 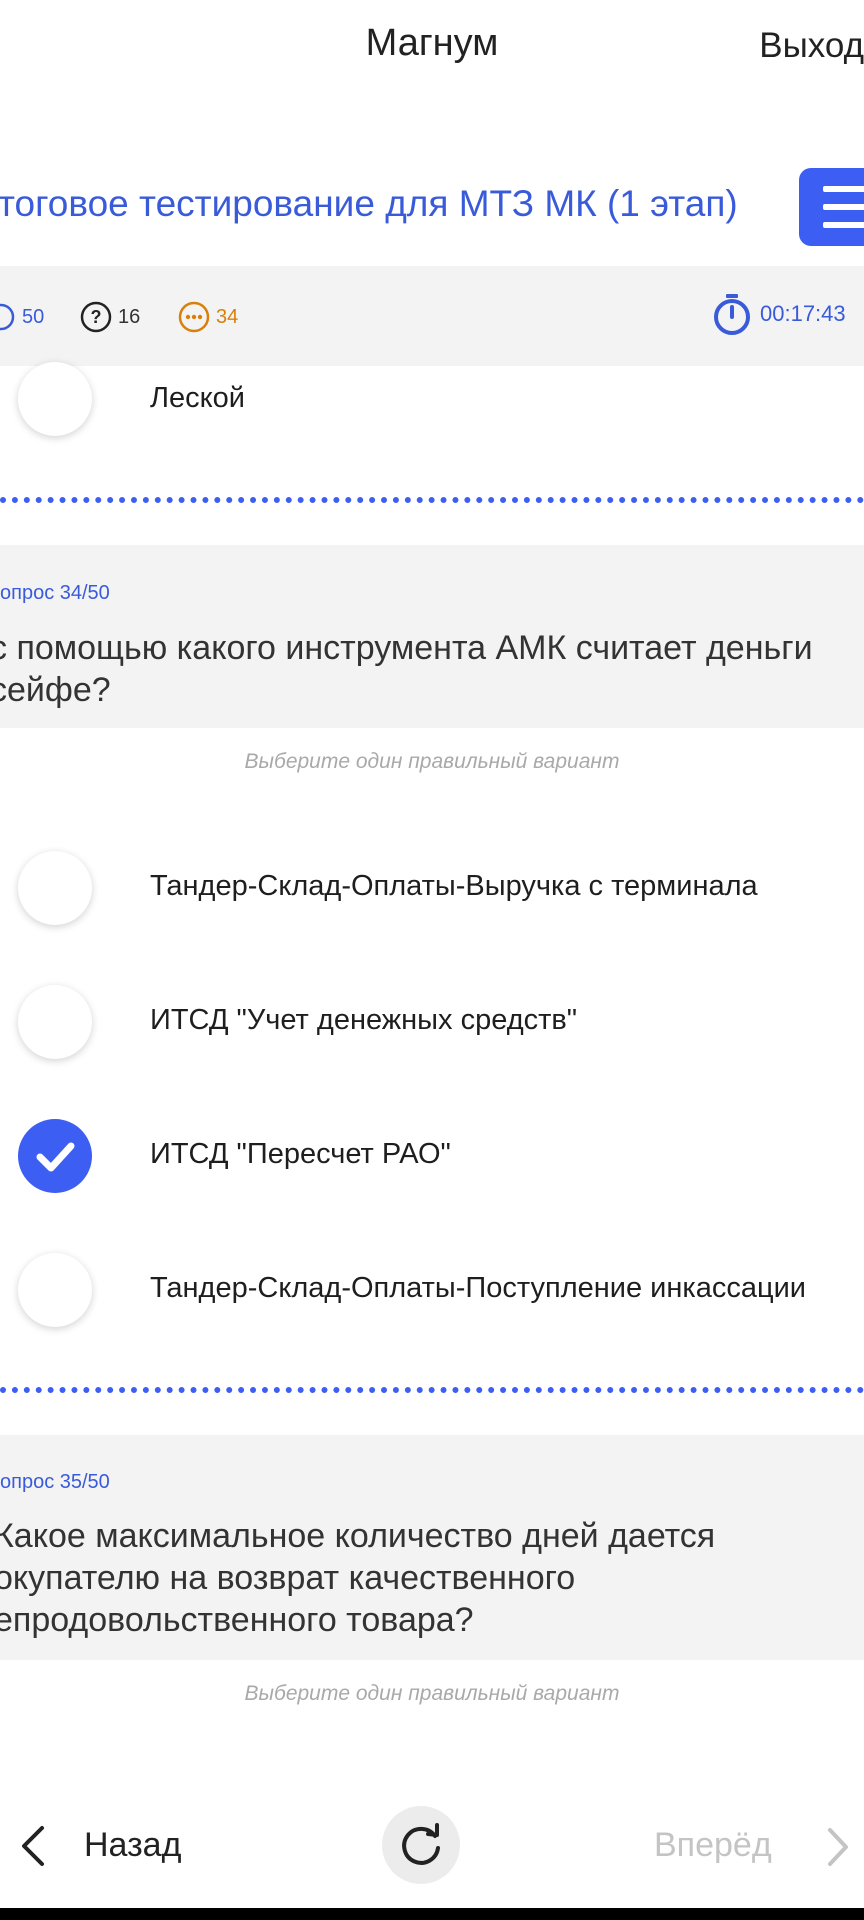 I want to click on answer-option-label: ИТСД "Пересчет РАО", so click(x=300, y=1154).